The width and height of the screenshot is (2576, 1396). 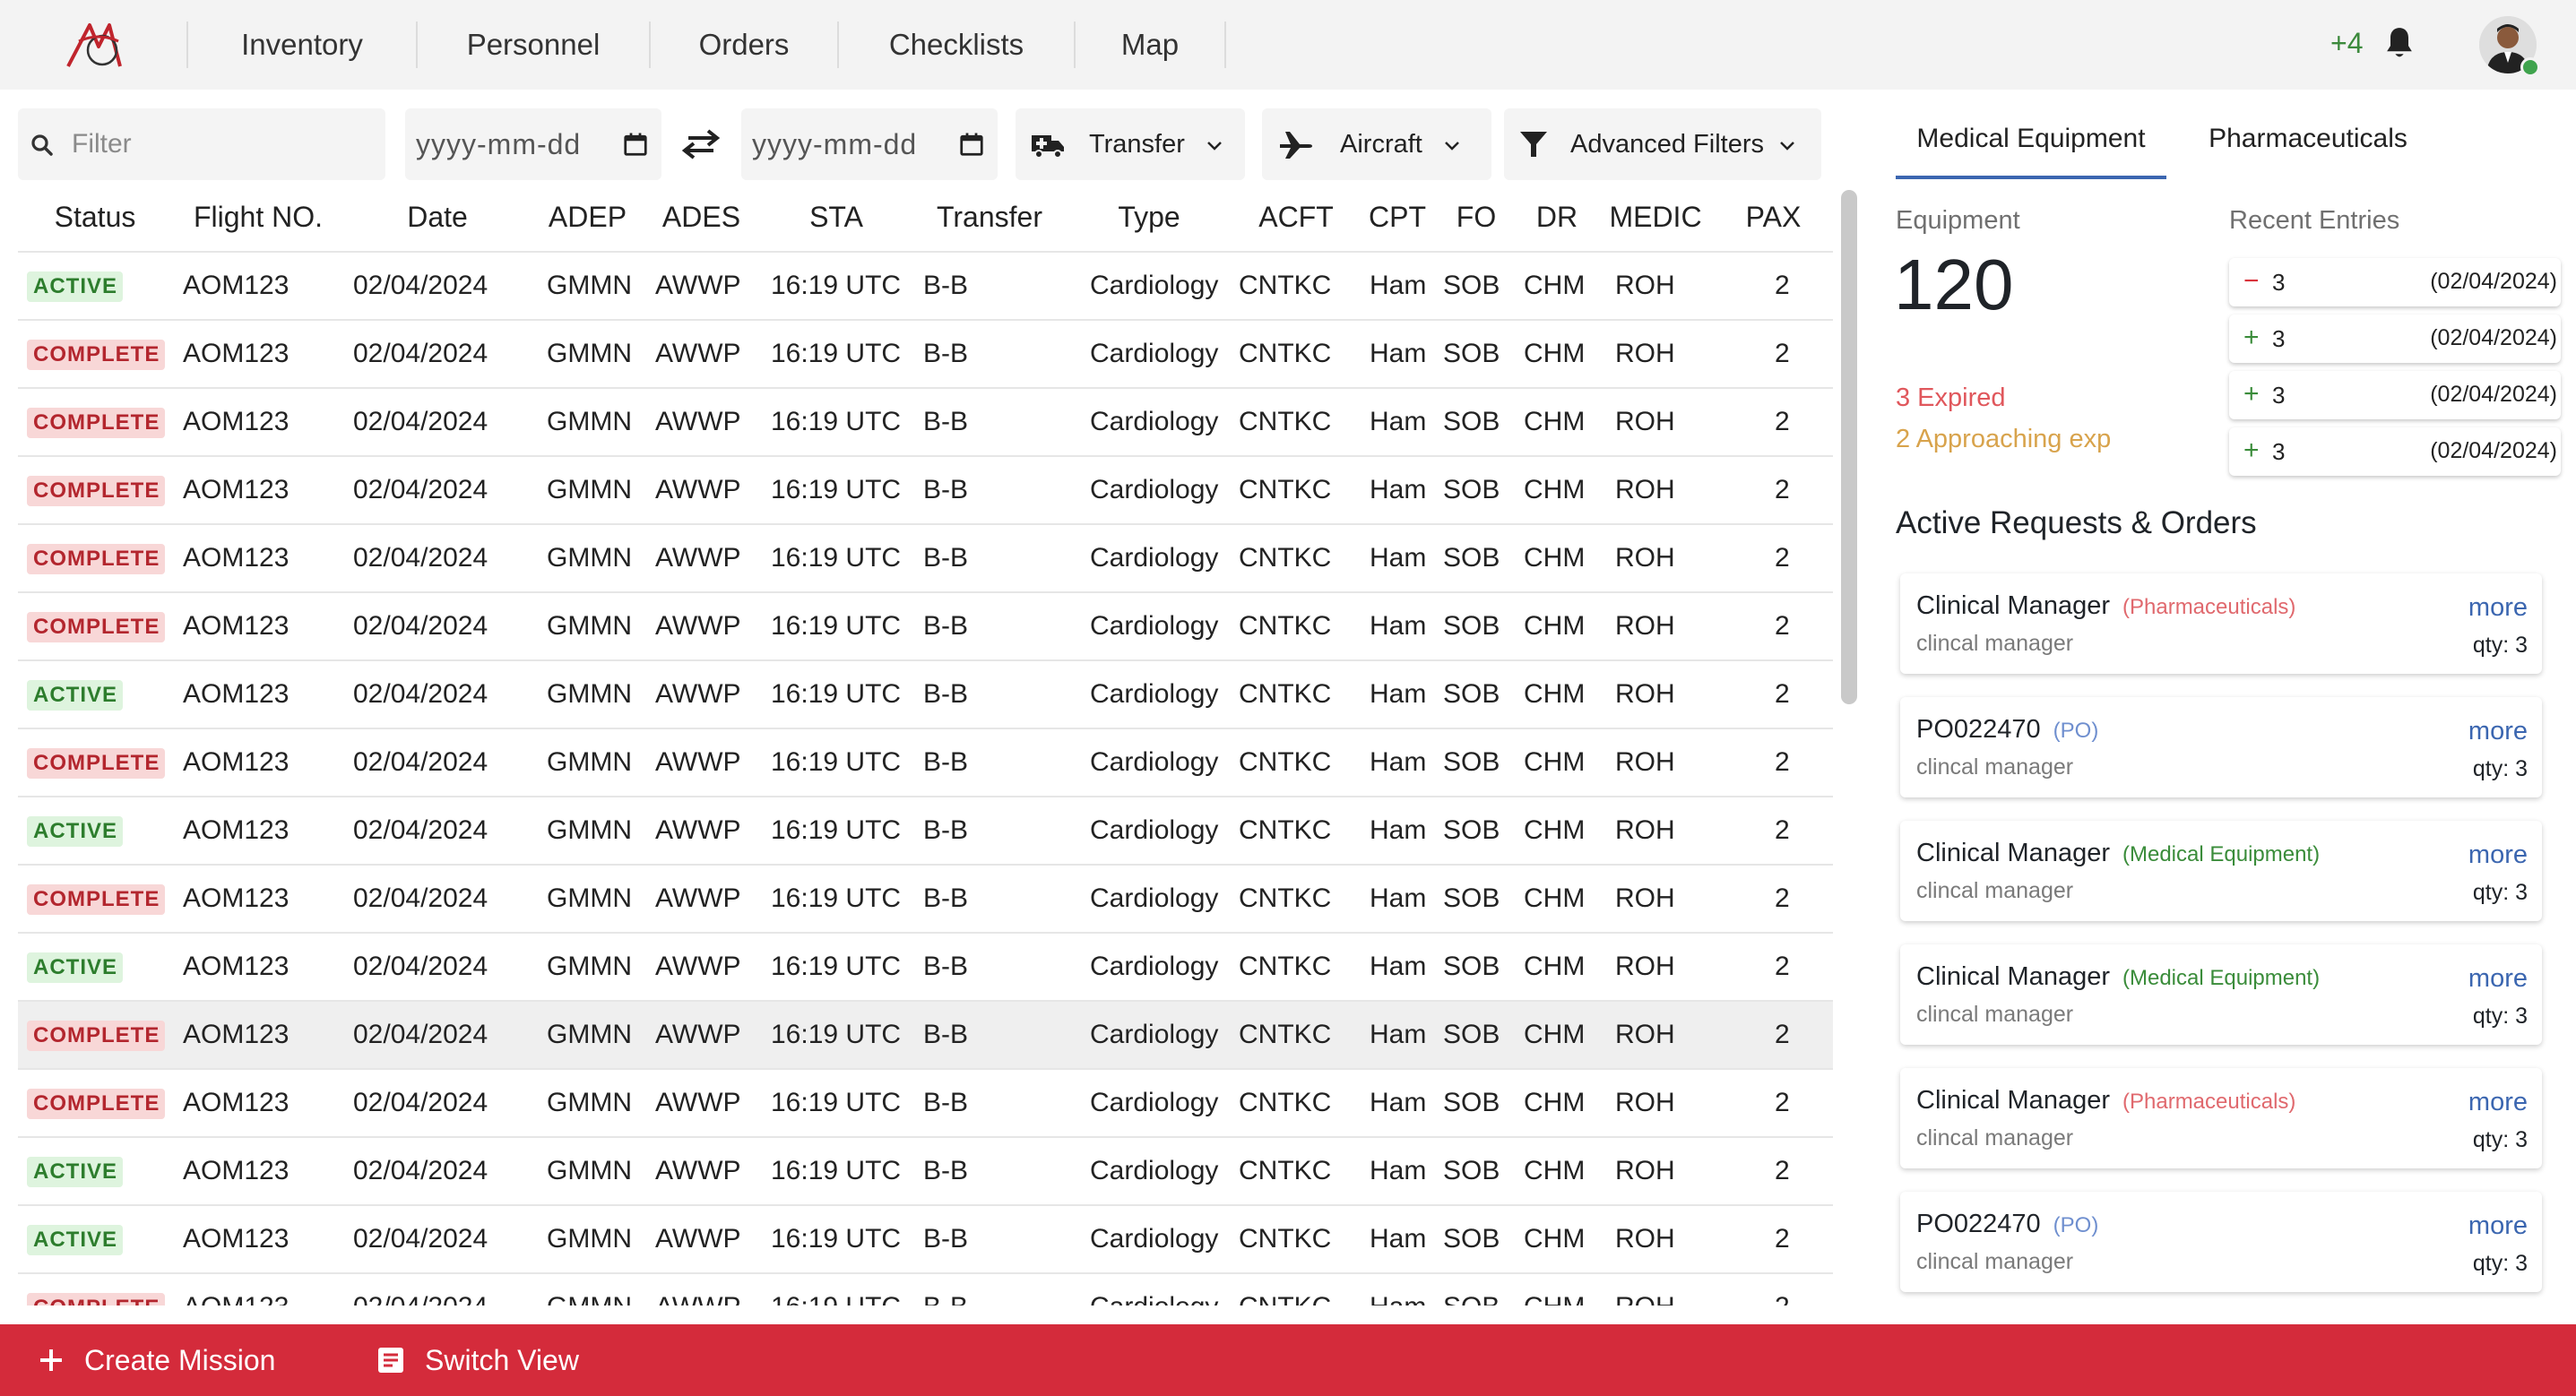 I want to click on date-from-input: yyyy-mm-dd, so click(x=533, y=144).